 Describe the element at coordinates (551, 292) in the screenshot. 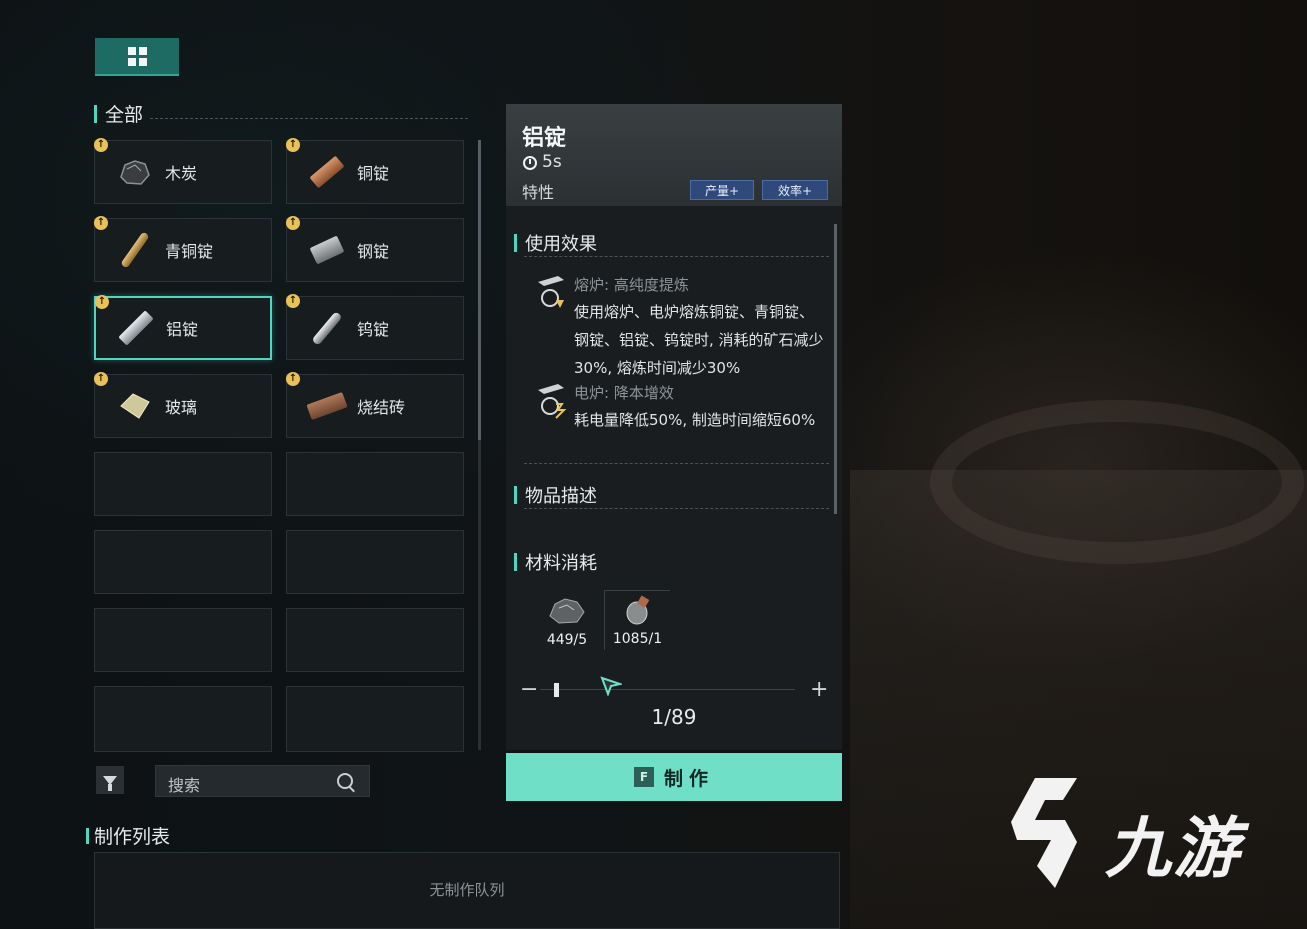

I see `furnace-effect-icon` at that location.